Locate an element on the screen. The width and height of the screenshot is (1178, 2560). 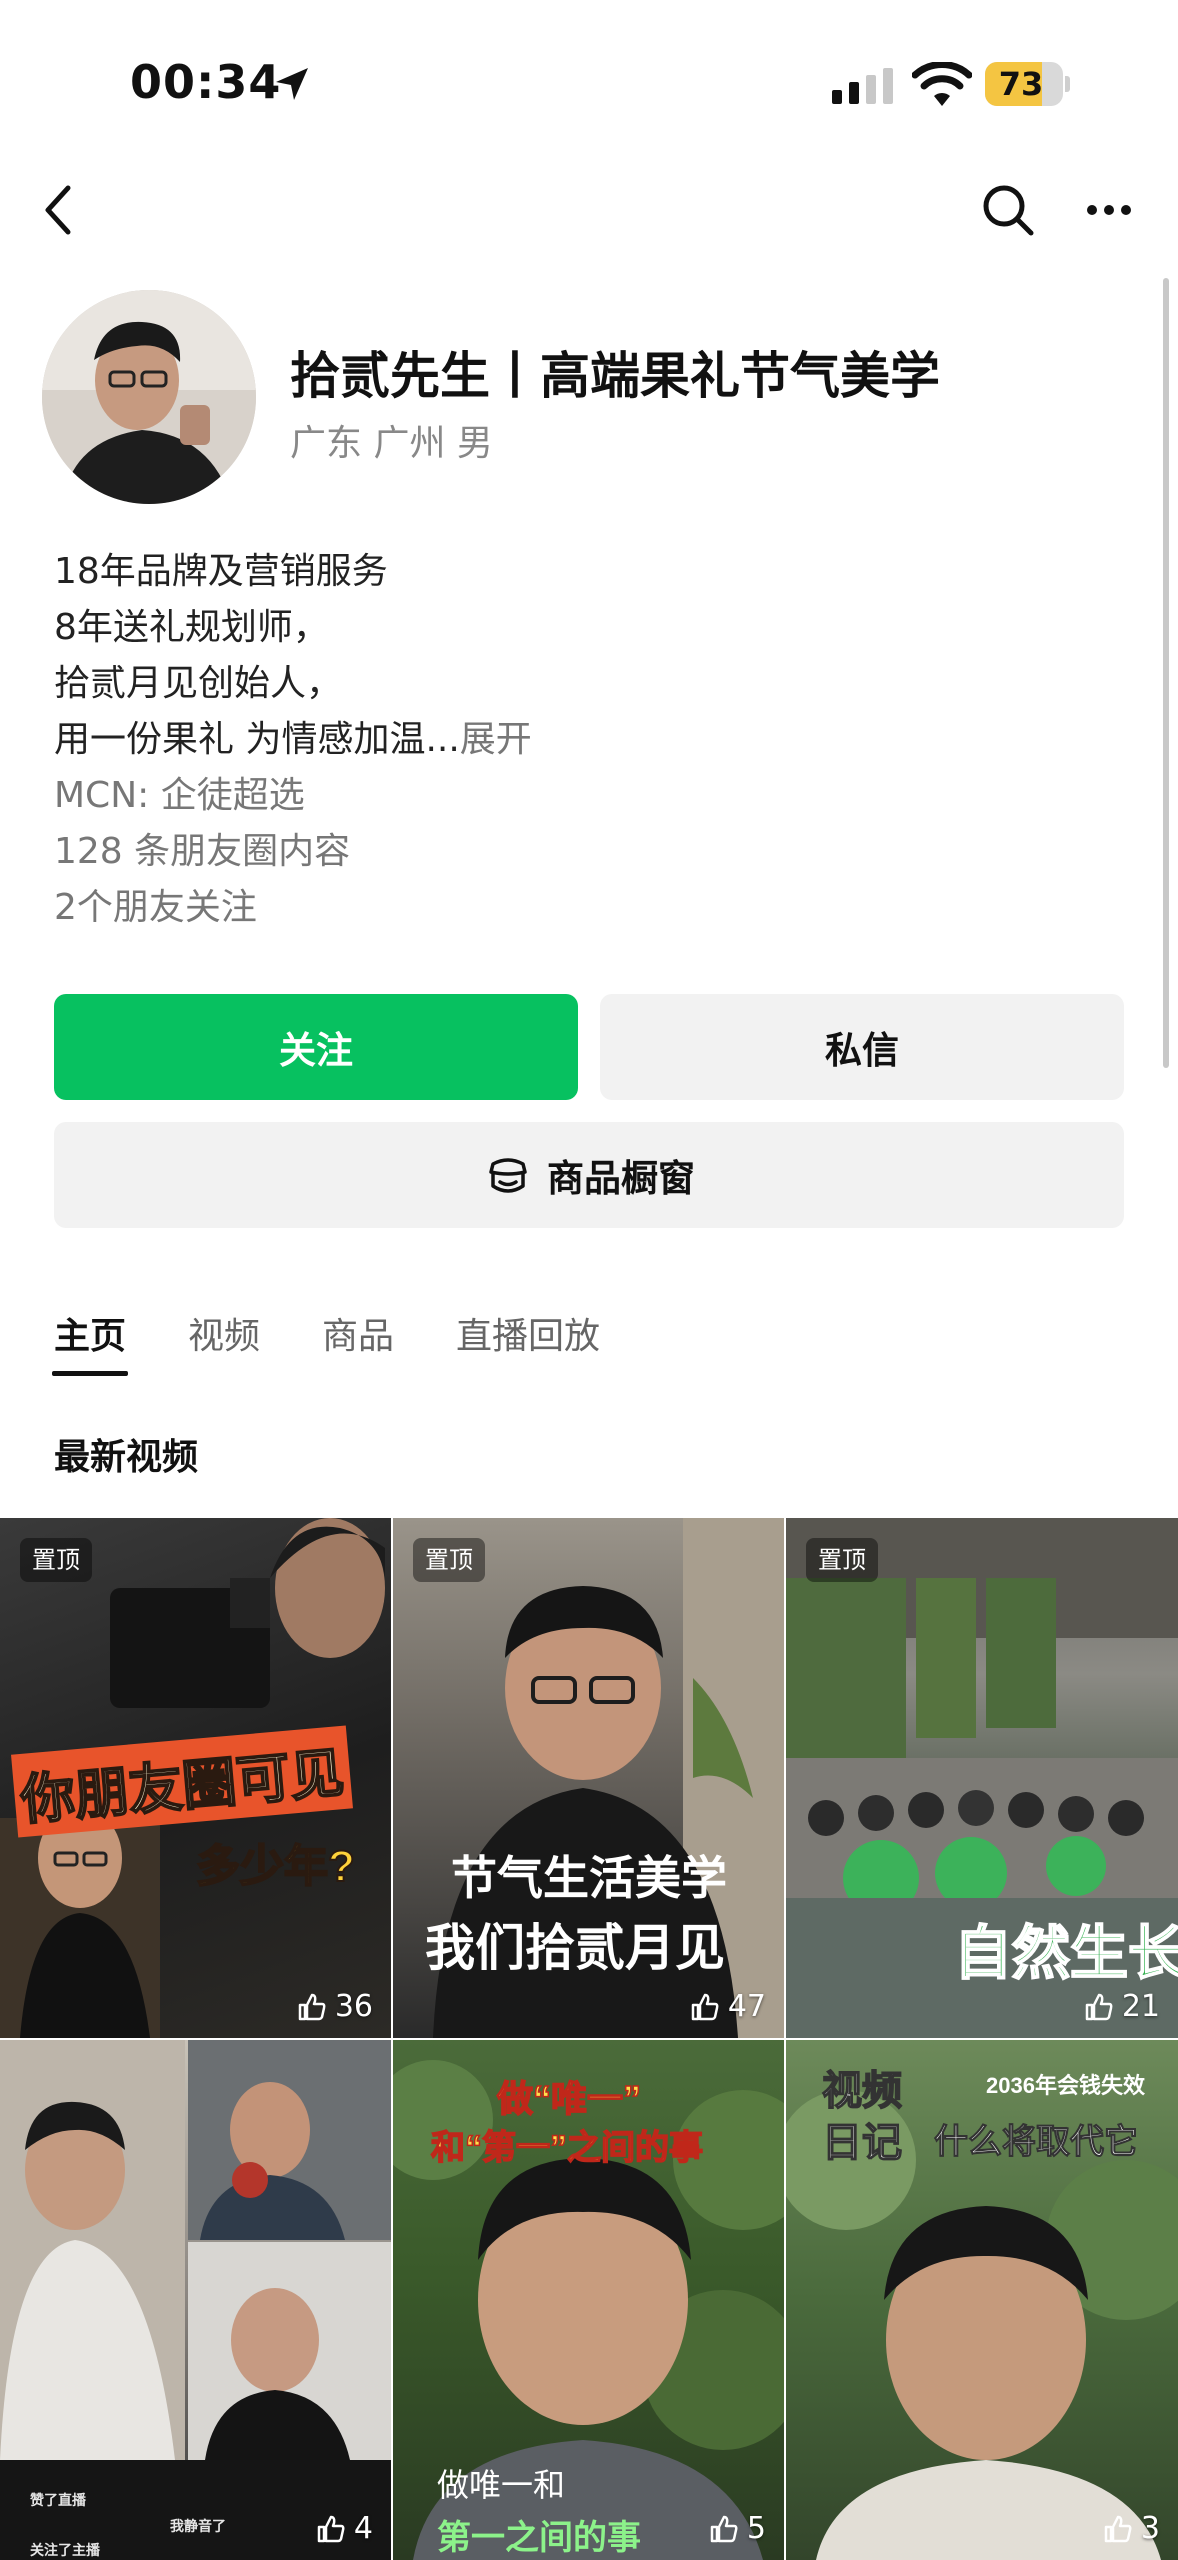
like-count: 5 is located at coordinates (737, 2528).